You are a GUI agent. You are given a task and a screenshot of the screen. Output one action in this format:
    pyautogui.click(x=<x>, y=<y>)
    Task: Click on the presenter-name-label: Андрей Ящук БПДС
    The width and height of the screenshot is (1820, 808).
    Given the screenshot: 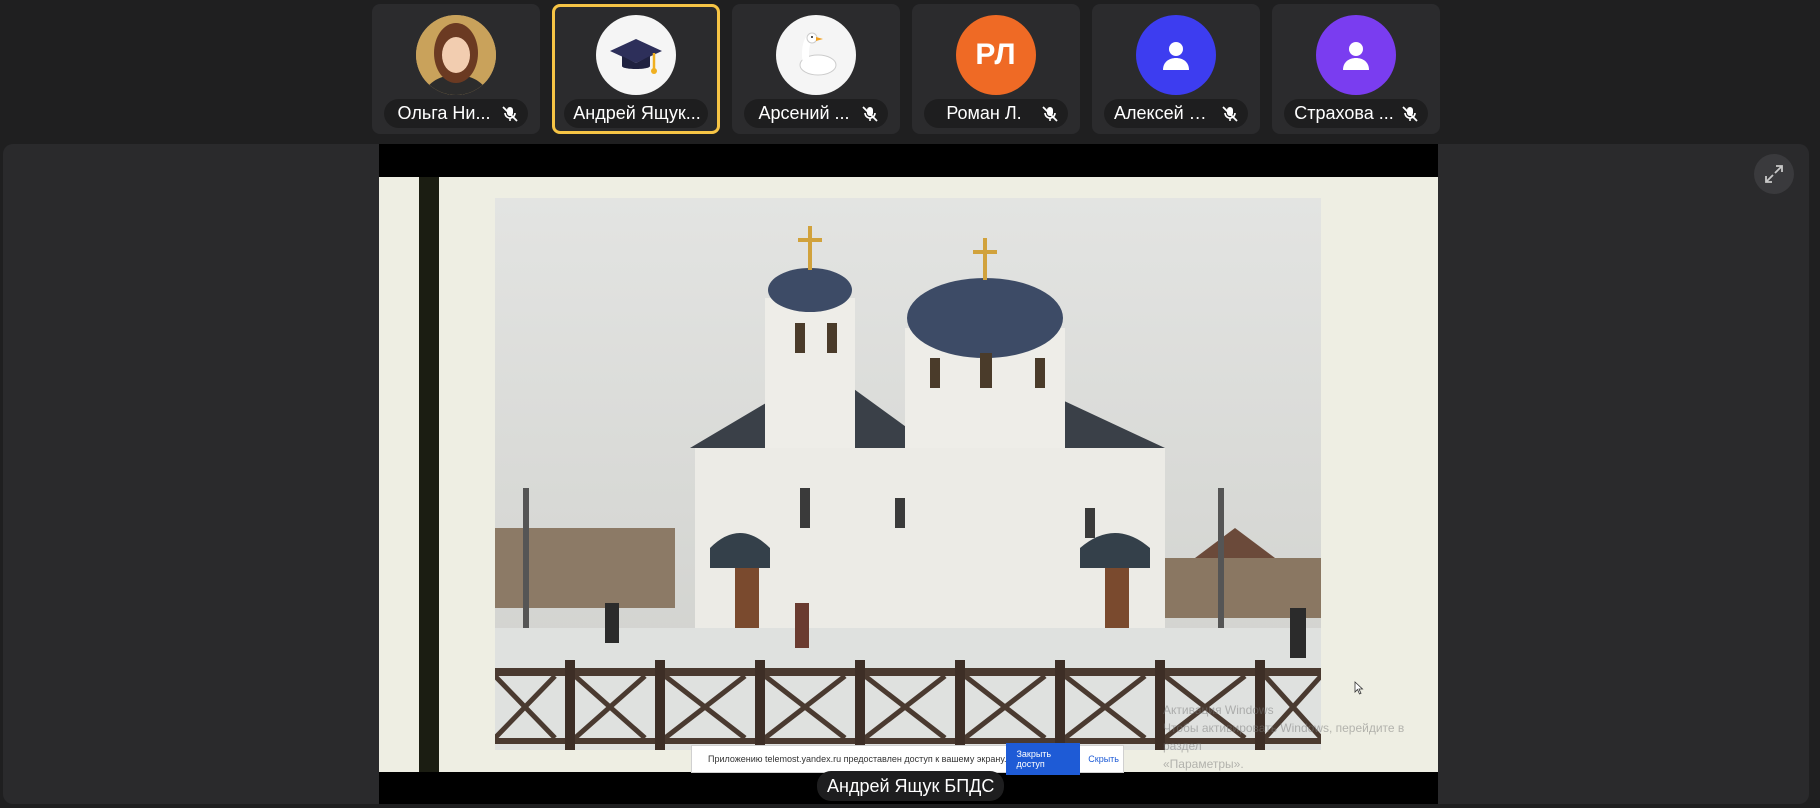 What is the action you would take?
    pyautogui.click(x=911, y=786)
    